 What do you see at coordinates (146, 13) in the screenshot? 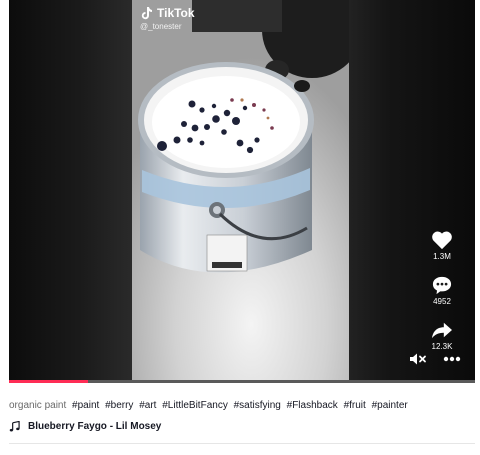
I see `tiktok-note-icon` at bounding box center [146, 13].